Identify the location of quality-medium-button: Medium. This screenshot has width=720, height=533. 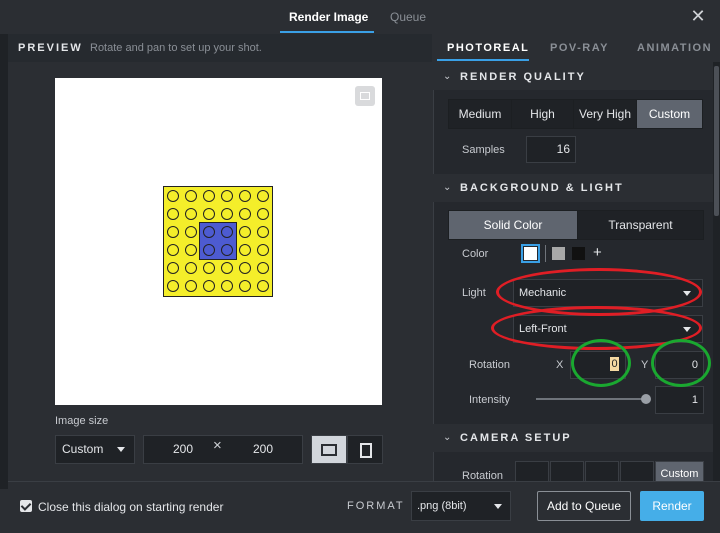
(480, 114).